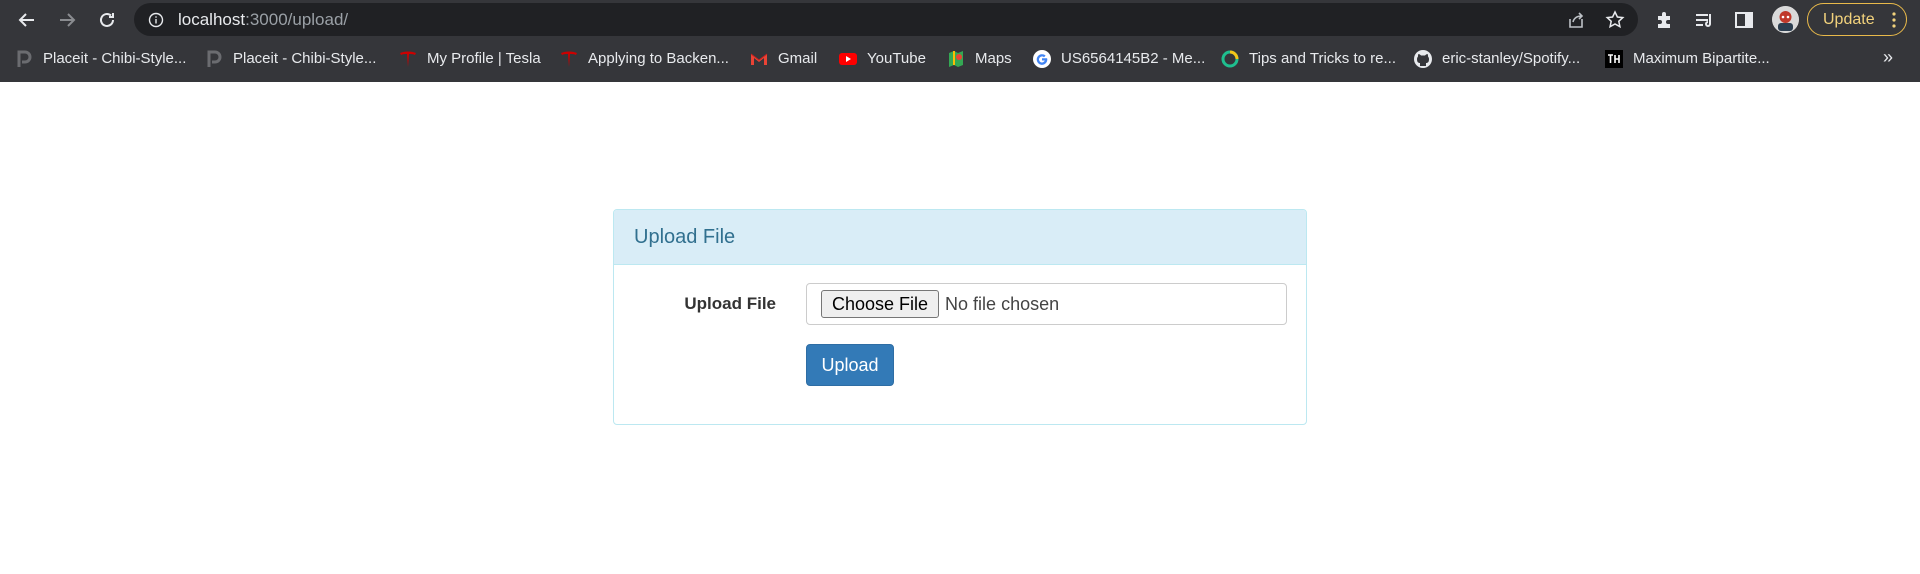 Image resolution: width=1920 pixels, height=574 pixels. I want to click on url-host: localhost, so click(212, 19).